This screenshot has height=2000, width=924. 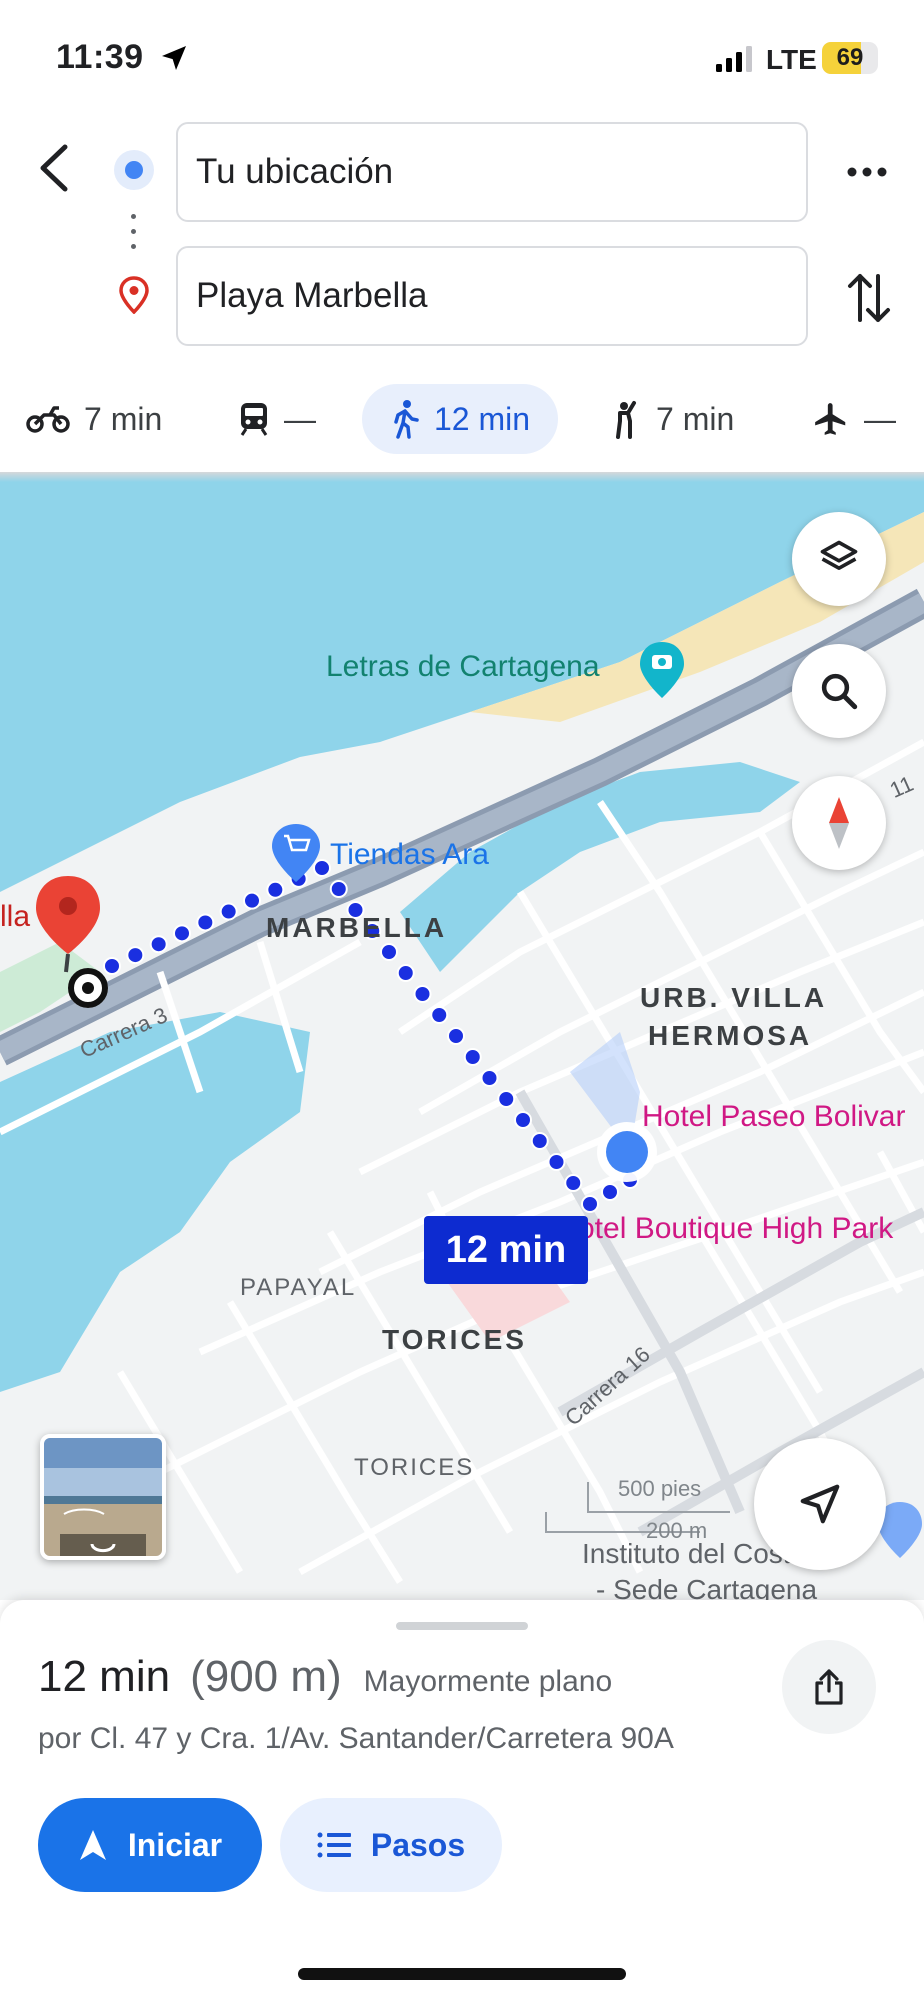 I want to click on area-hermosa: HERMOSA, so click(x=730, y=1035).